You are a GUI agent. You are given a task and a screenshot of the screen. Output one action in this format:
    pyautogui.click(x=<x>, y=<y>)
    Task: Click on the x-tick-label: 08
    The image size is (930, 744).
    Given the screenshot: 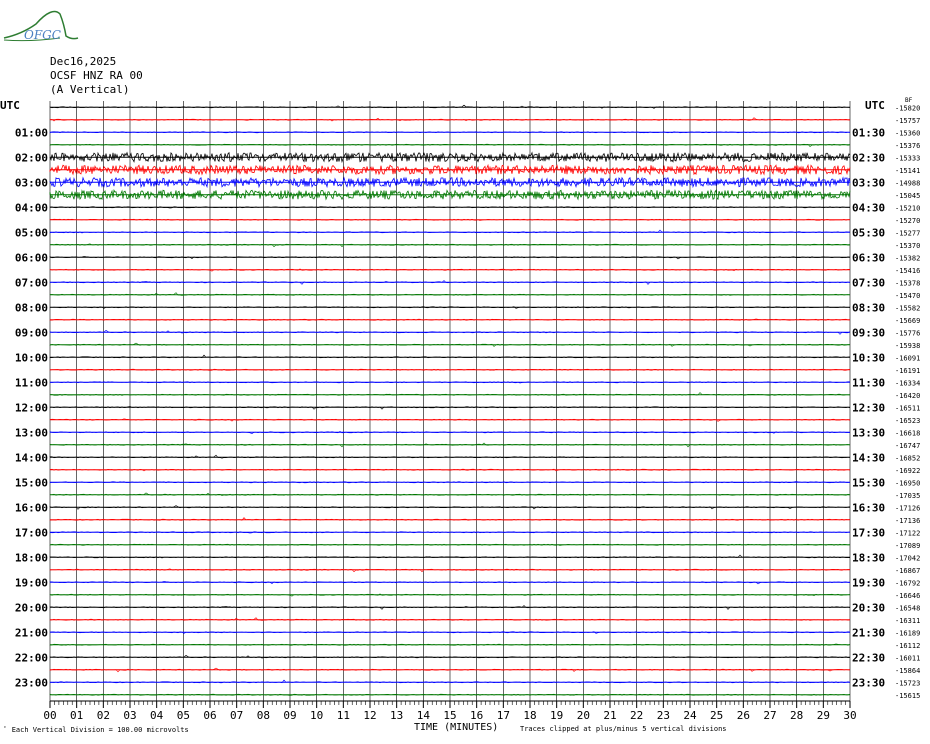 What is the action you would take?
    pyautogui.click(x=263, y=715)
    